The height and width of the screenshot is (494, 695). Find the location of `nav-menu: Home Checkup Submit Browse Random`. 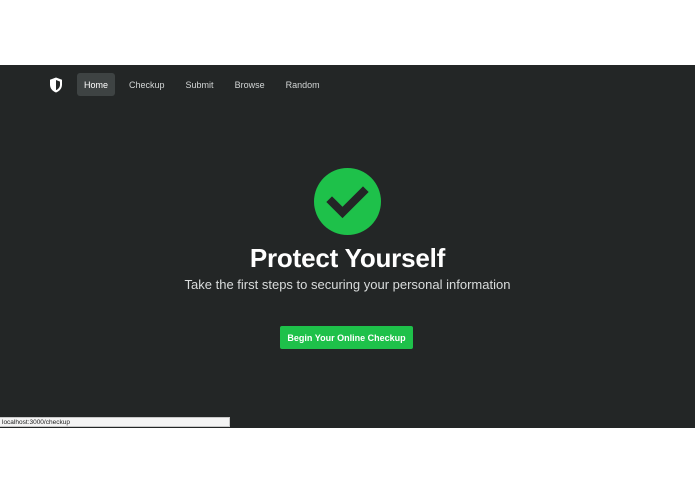

nav-menu: Home Checkup Submit Browse Random is located at coordinates (205, 84).